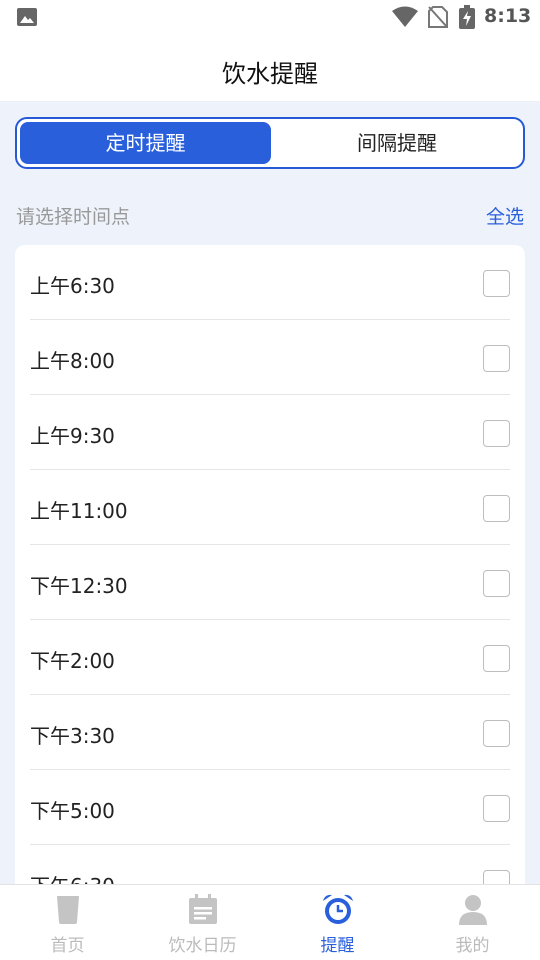  What do you see at coordinates (79, 511) in the screenshot?
I see `time-label: 上午11:00` at bounding box center [79, 511].